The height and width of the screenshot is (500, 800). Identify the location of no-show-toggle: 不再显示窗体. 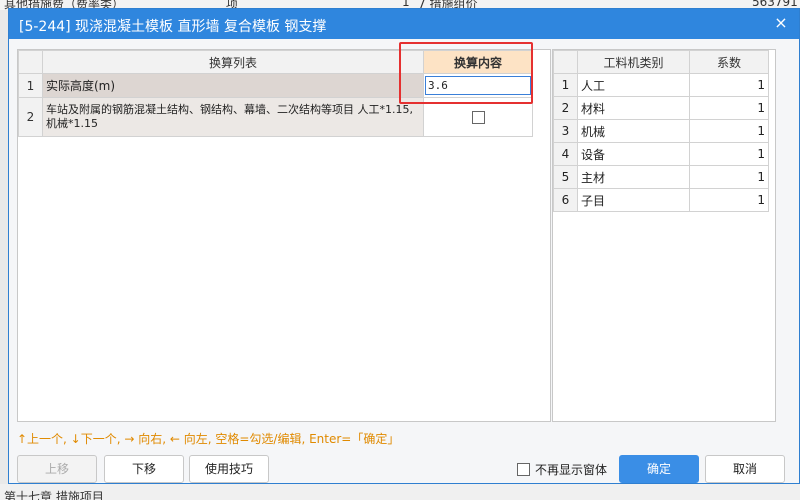
(562, 469).